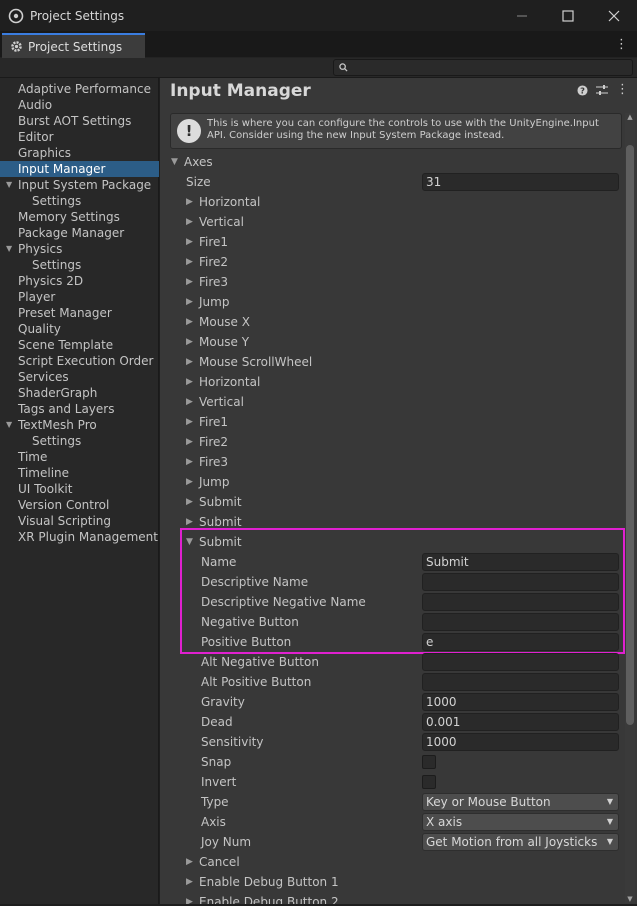  Describe the element at coordinates (79, 233) in the screenshot. I see `sidebar-item-package-manager: Package Manager` at that location.